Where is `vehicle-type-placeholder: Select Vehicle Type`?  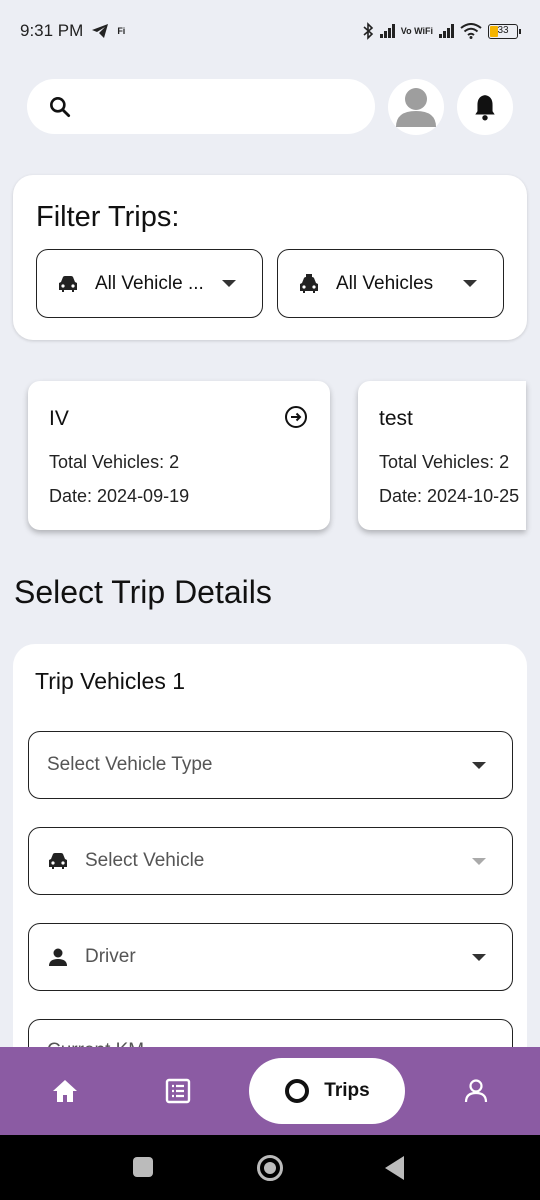 vehicle-type-placeholder: Select Vehicle Type is located at coordinates (130, 764).